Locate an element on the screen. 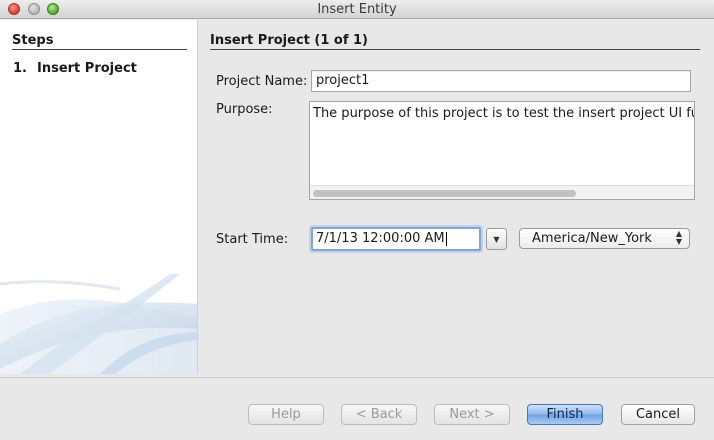 The width and height of the screenshot is (714, 440). decorative-swoosh-image is located at coordinates (98, 324).